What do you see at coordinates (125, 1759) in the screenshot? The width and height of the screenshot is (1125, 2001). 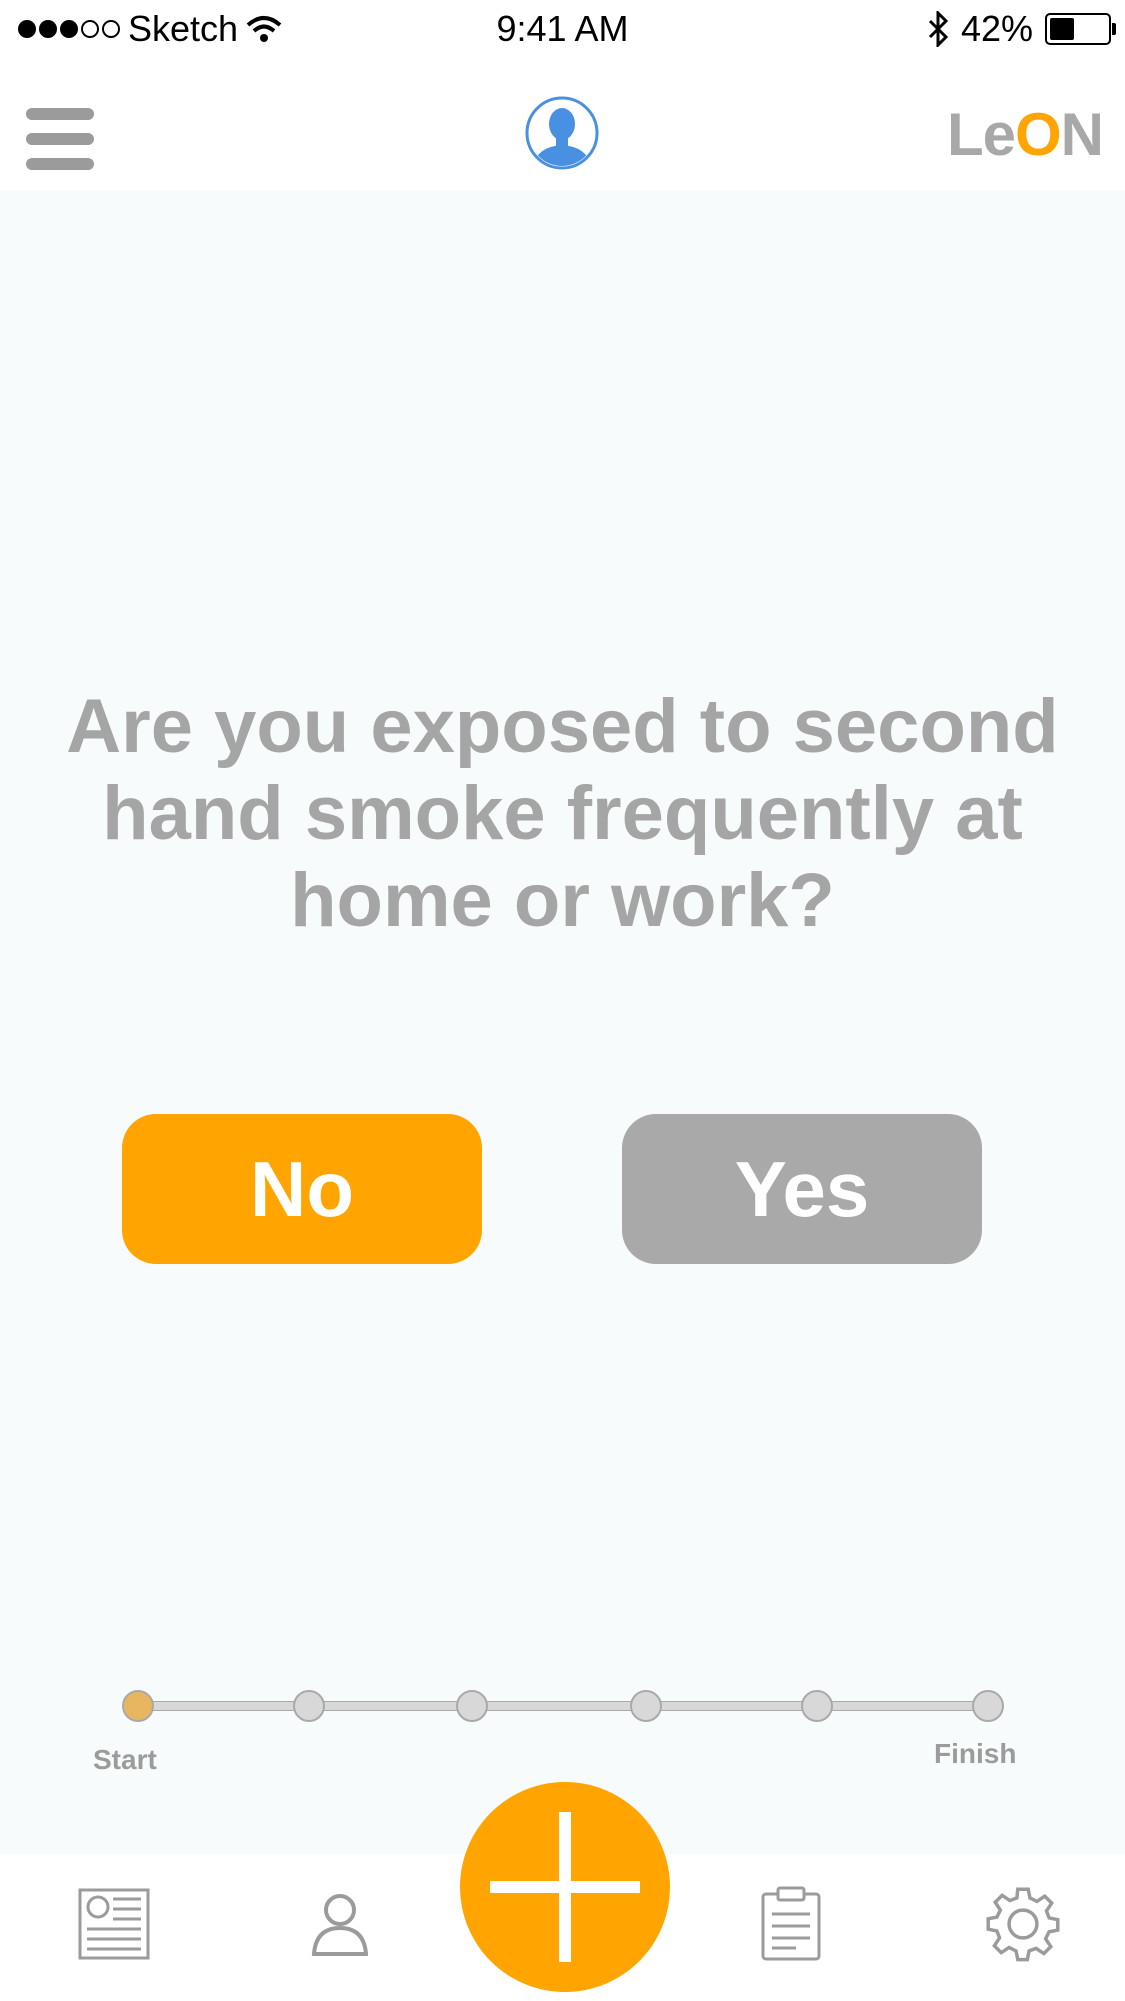 I see `progress-start-label: Start` at bounding box center [125, 1759].